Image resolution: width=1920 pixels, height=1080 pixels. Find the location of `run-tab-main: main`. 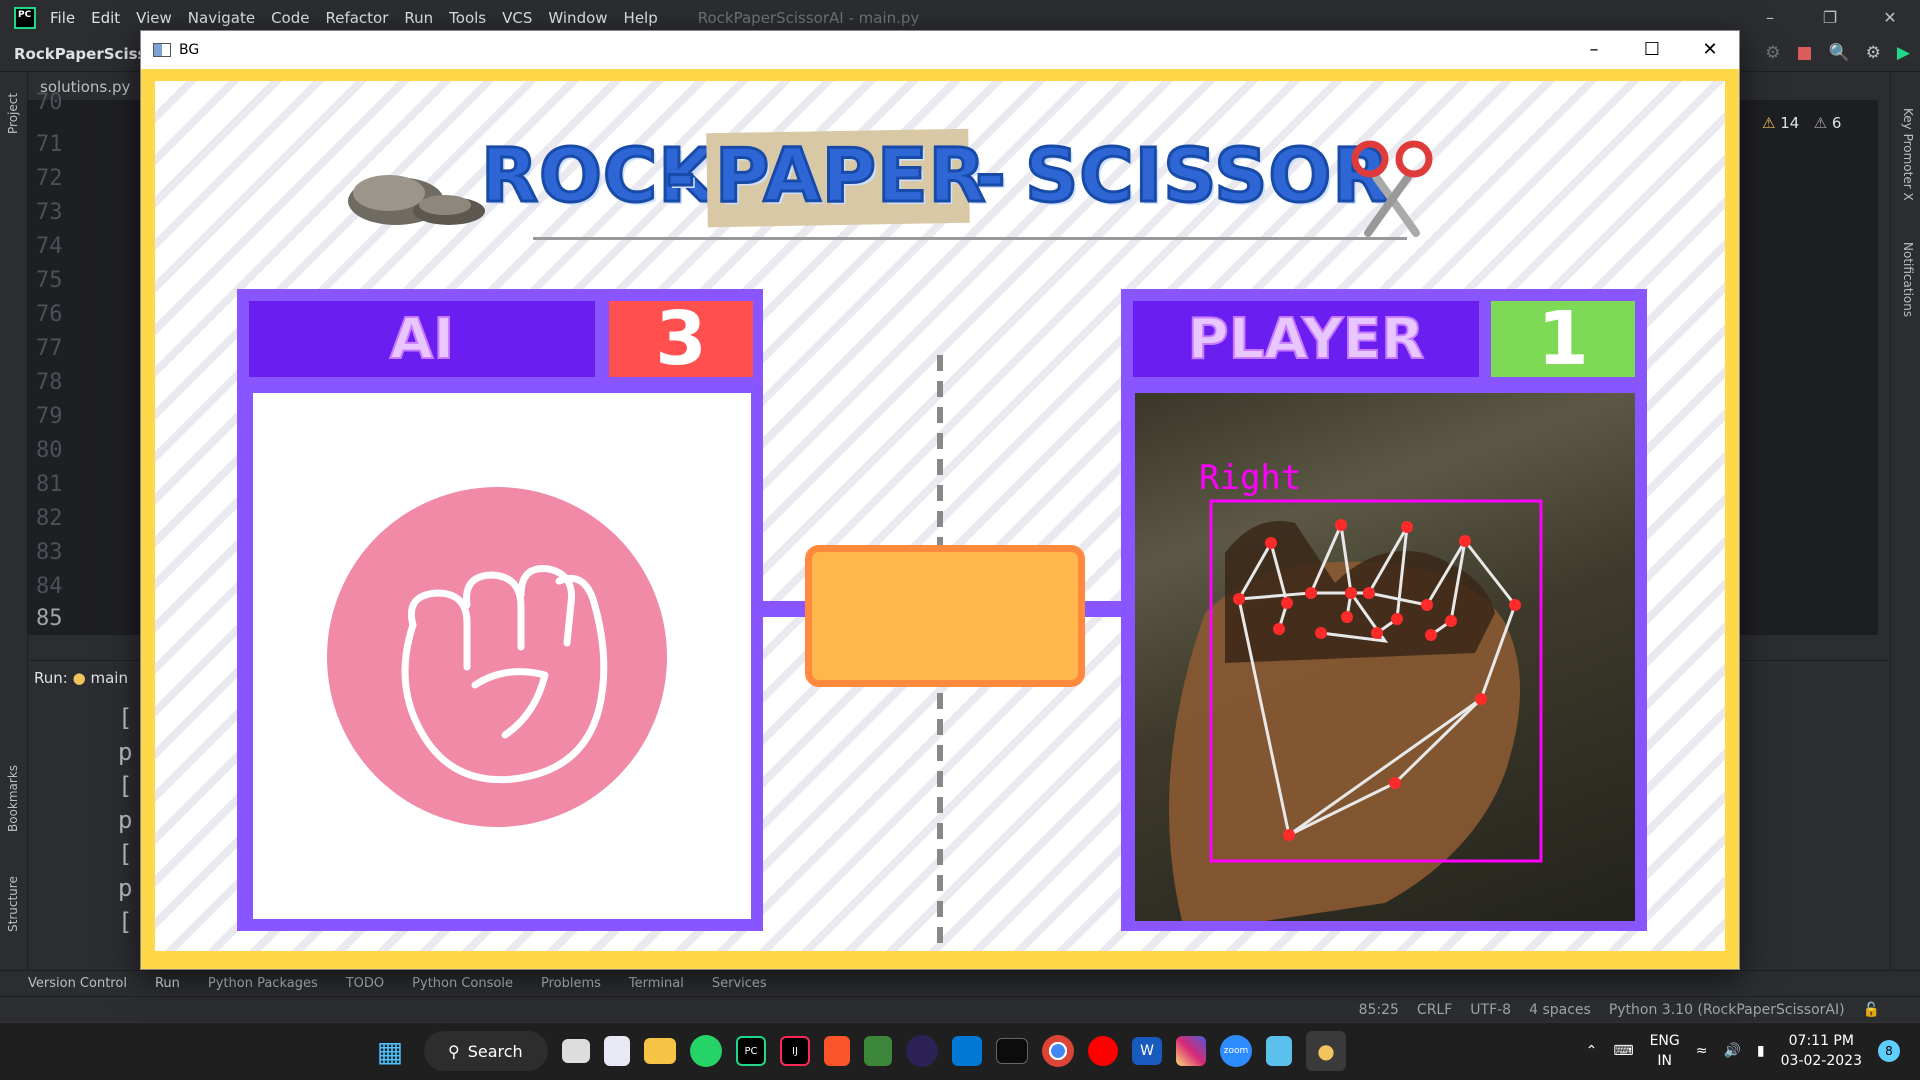

run-tab-main: main is located at coordinates (108, 678).